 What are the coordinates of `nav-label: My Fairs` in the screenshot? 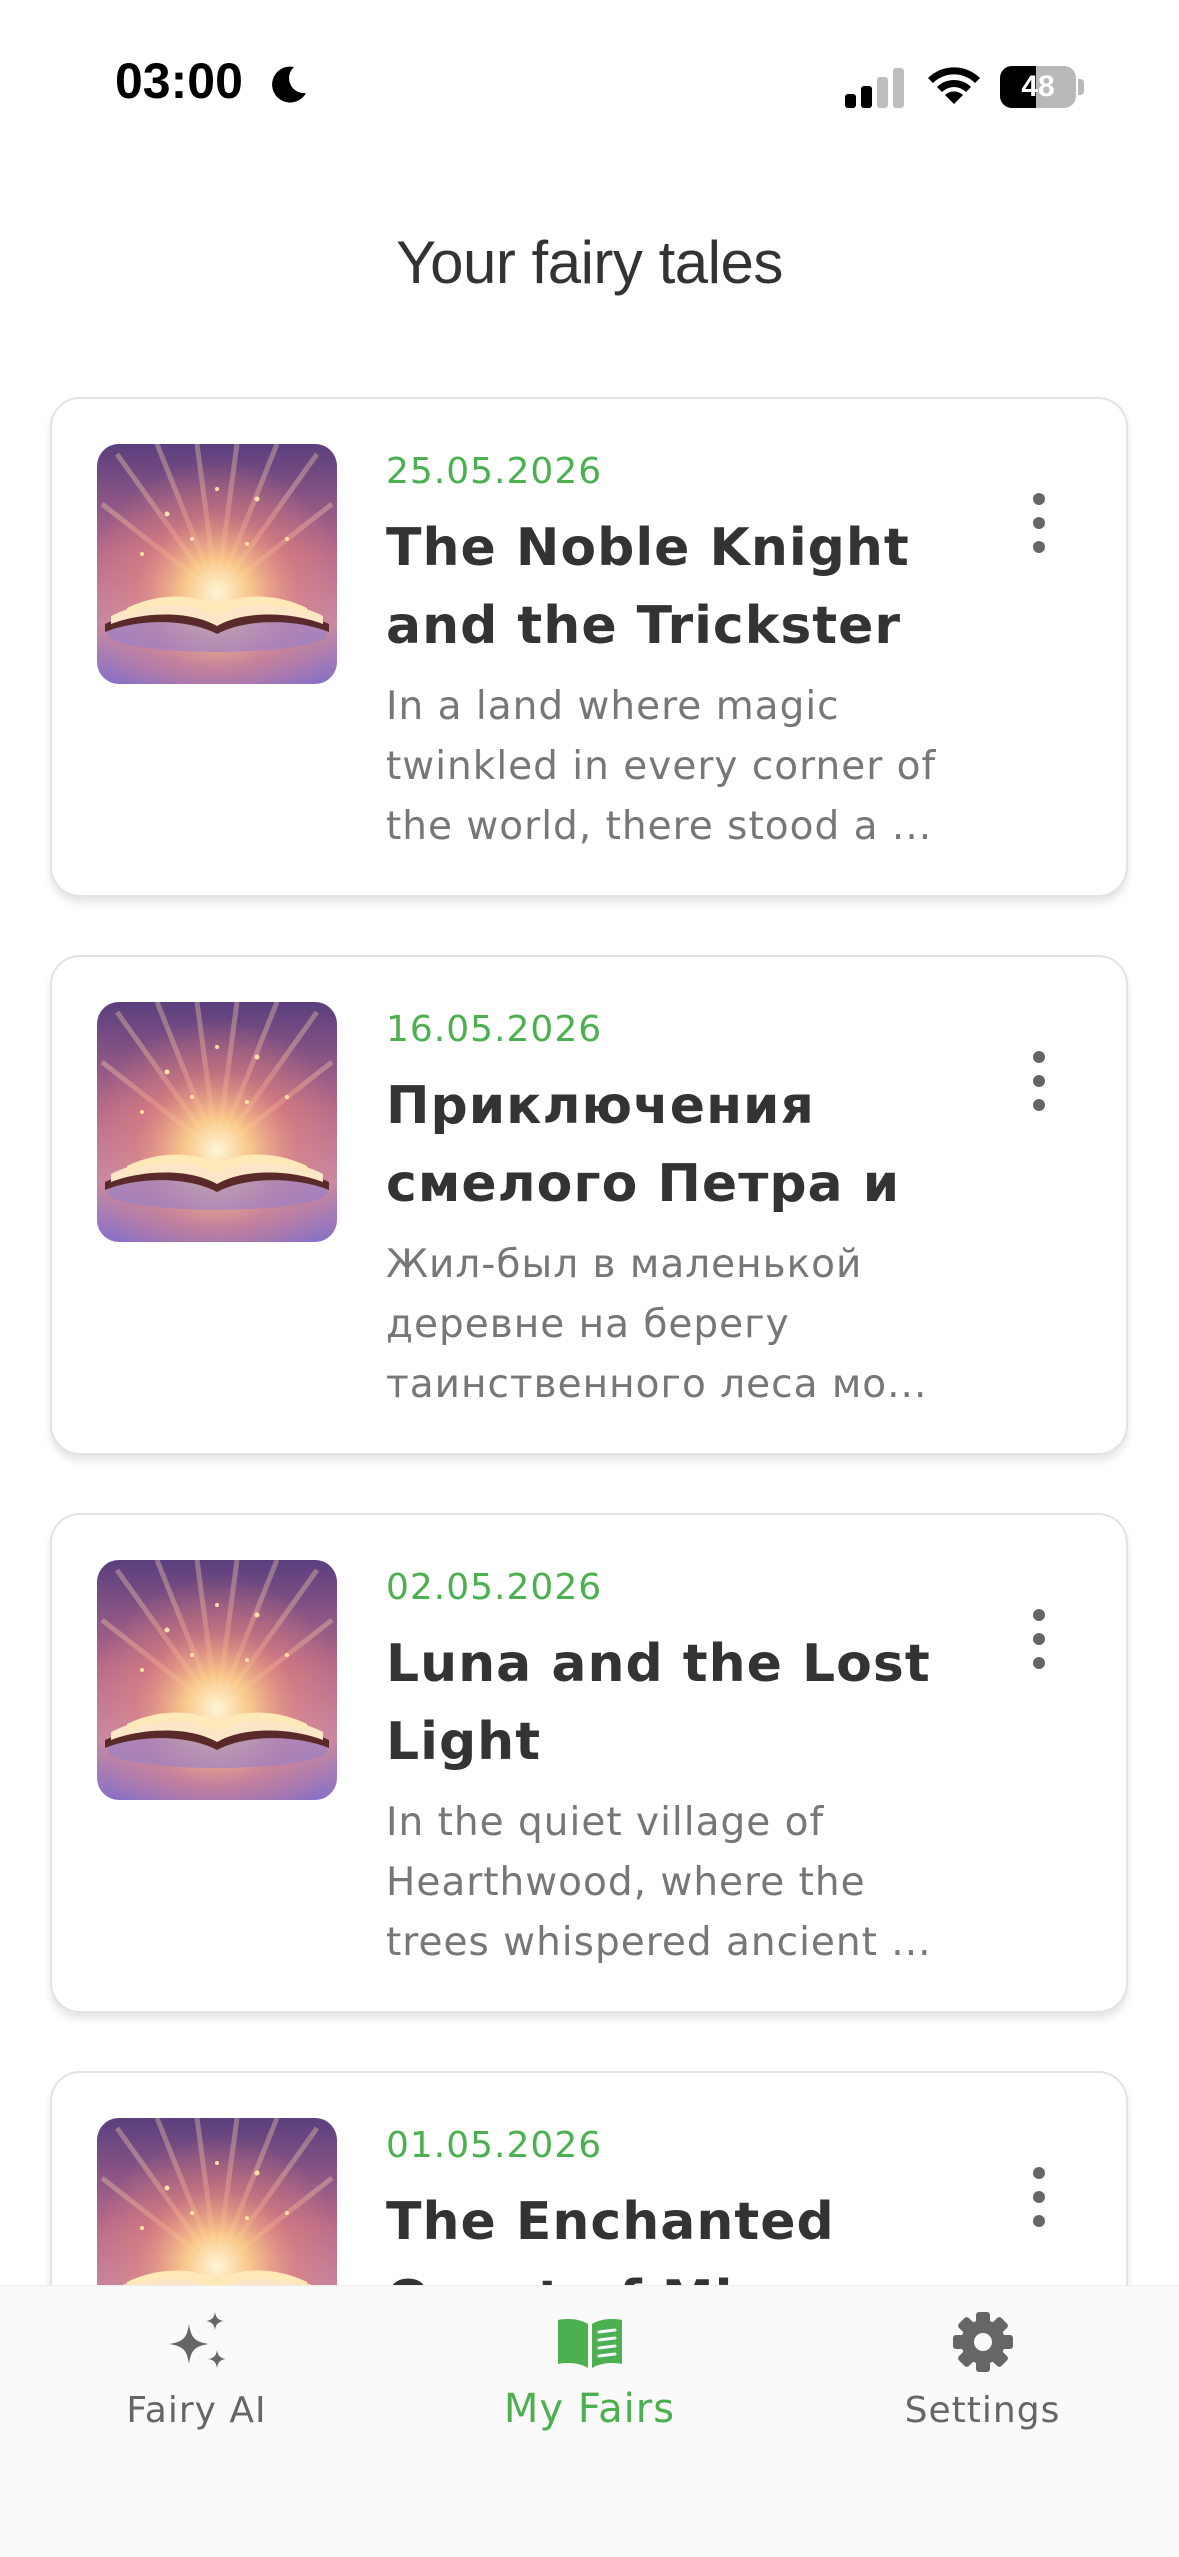 It's located at (589, 2409).